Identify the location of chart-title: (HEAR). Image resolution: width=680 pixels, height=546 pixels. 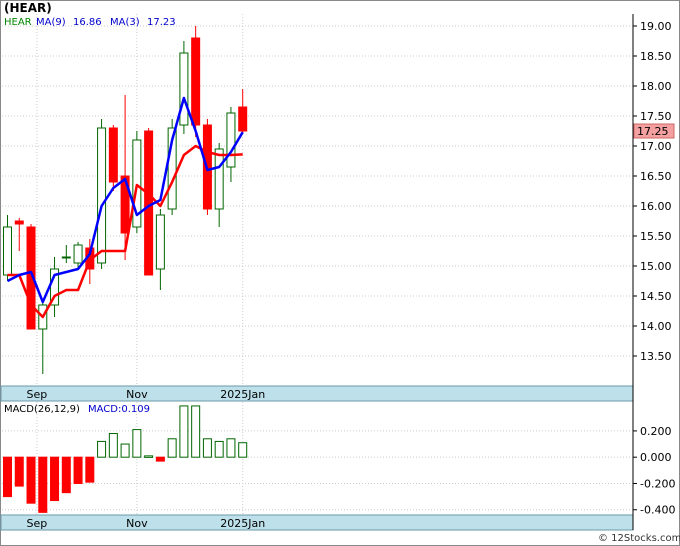
(28, 8).